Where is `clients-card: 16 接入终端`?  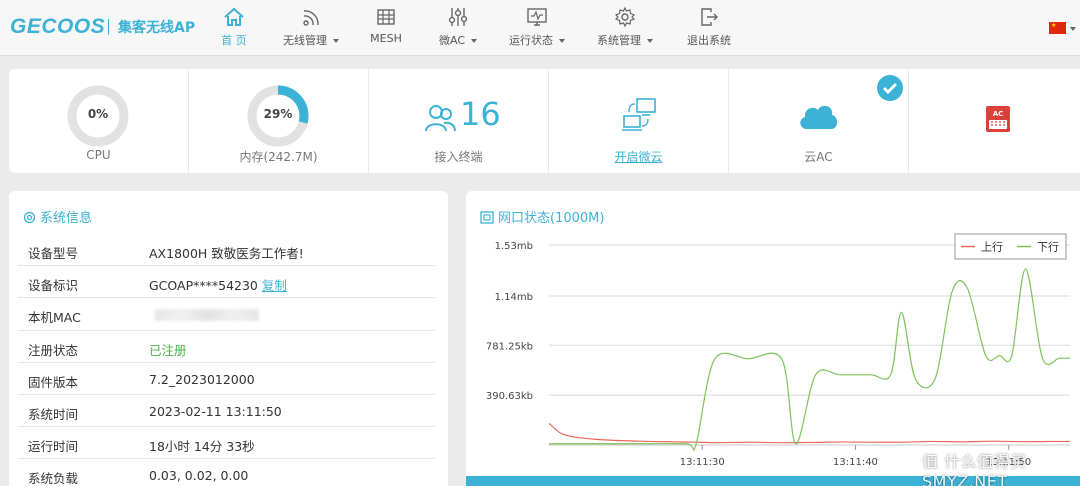
clients-card: 16 接入终端 is located at coordinates (459, 121).